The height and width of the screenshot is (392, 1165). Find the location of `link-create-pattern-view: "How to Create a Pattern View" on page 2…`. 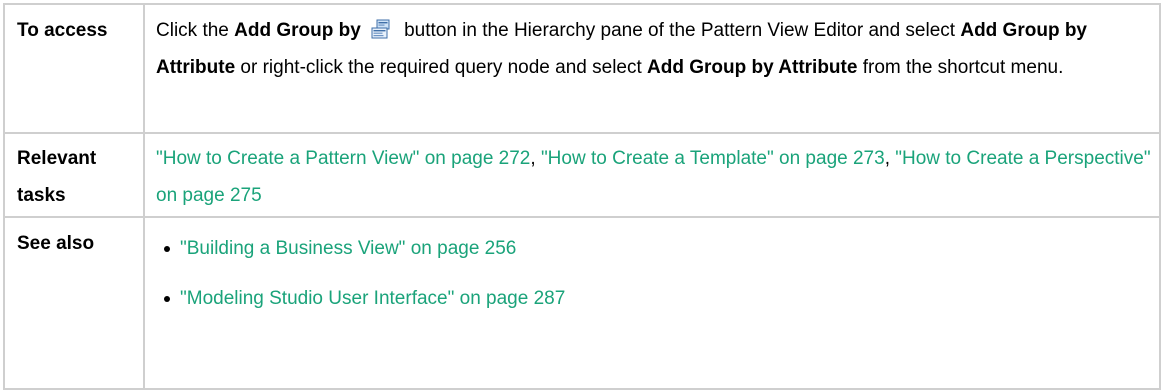

link-create-pattern-view: "How to Create a Pattern View" on page 2… is located at coordinates (343, 158).